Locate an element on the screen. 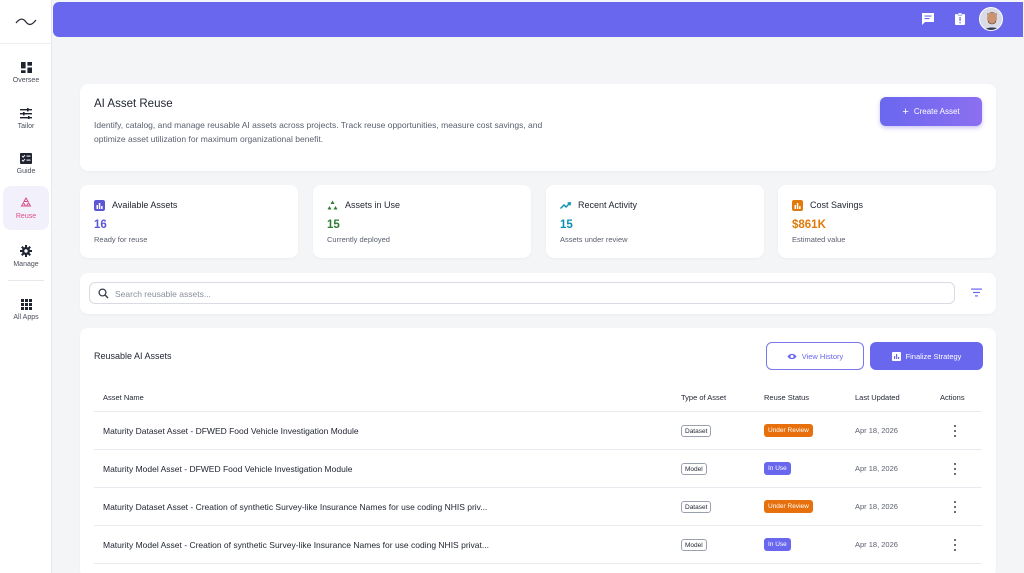 Image resolution: width=1024 pixels, height=573 pixels. sidebar-item-label: Tailor is located at coordinates (26, 126).